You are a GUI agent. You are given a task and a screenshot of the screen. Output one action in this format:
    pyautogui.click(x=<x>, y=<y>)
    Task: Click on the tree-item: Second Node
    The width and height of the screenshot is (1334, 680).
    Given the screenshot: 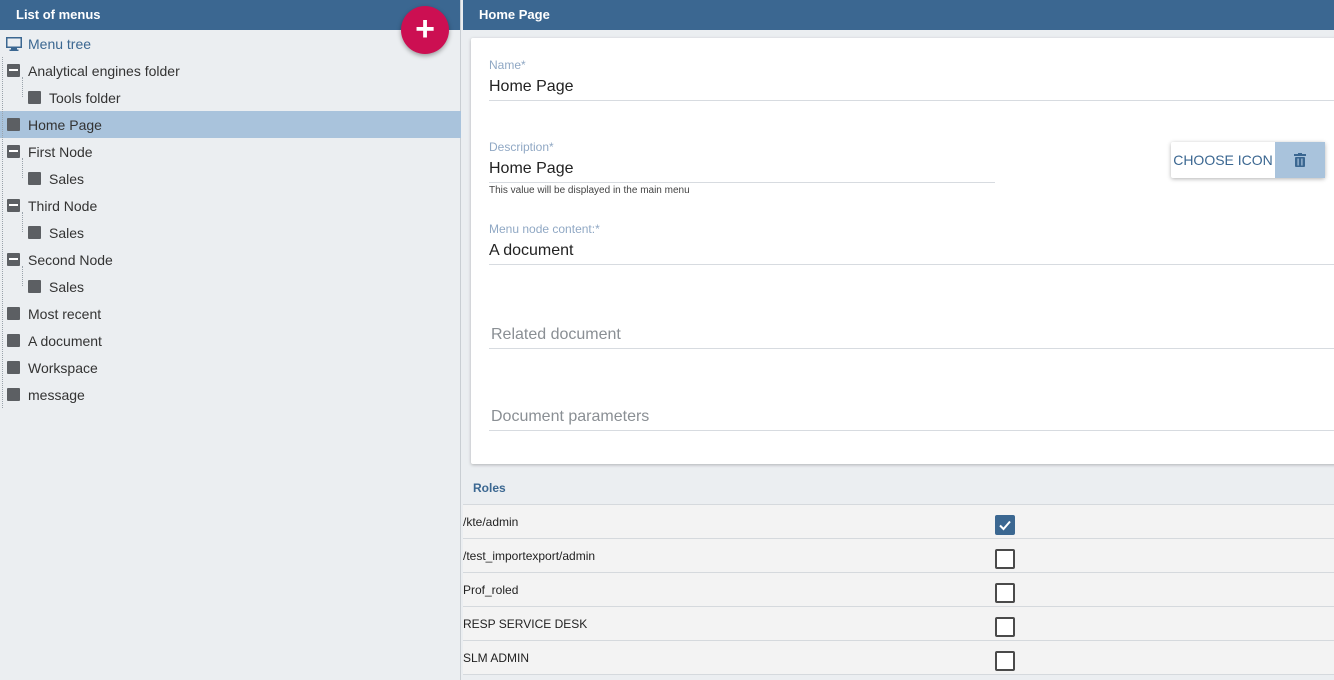 What is the action you would take?
    pyautogui.click(x=230, y=259)
    